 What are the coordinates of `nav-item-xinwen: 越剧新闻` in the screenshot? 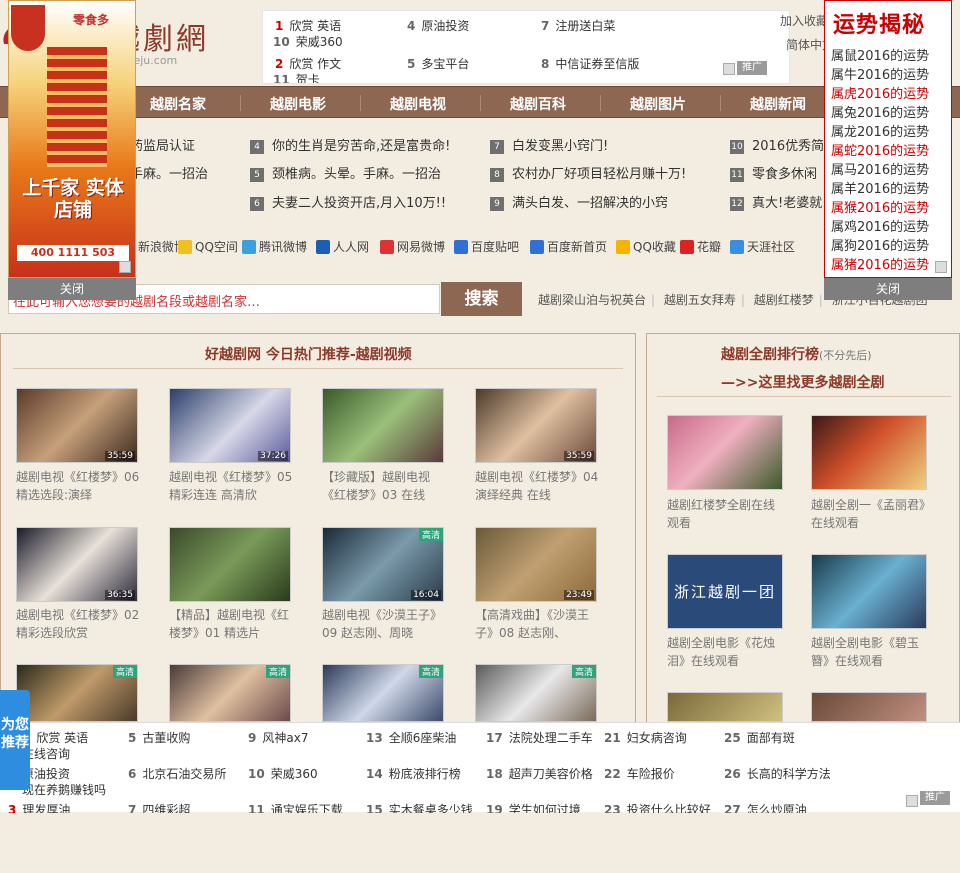 It's located at (778, 104).